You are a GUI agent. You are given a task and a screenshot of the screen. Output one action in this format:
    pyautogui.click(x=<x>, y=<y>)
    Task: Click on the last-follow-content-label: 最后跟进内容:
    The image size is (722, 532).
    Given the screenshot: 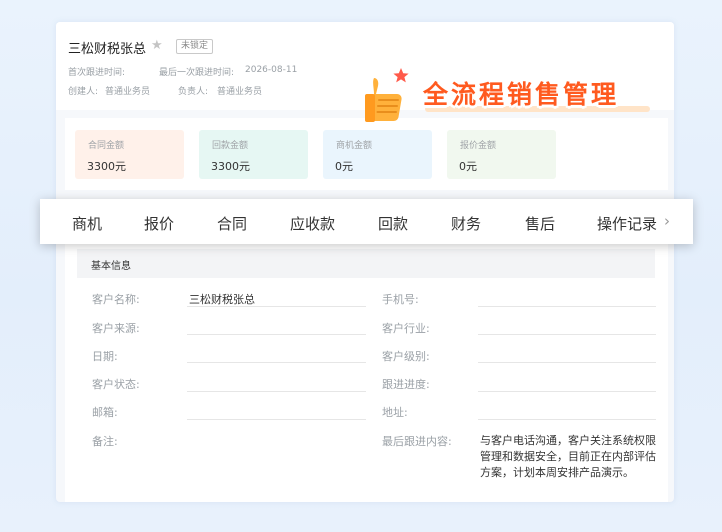 What is the action you would take?
    pyautogui.click(x=417, y=441)
    